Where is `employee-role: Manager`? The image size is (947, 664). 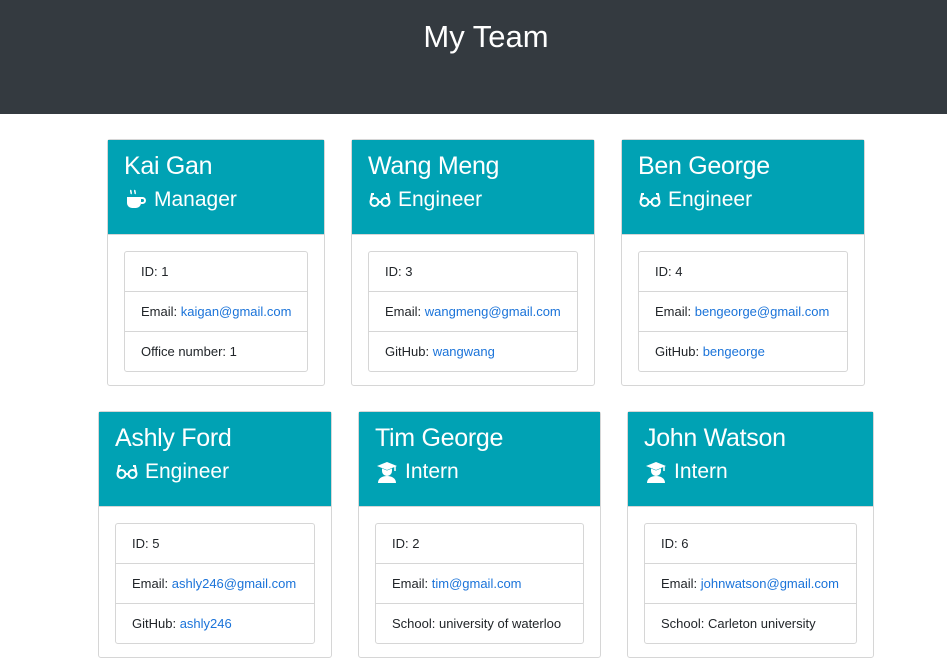 employee-role: Manager is located at coordinates (216, 200).